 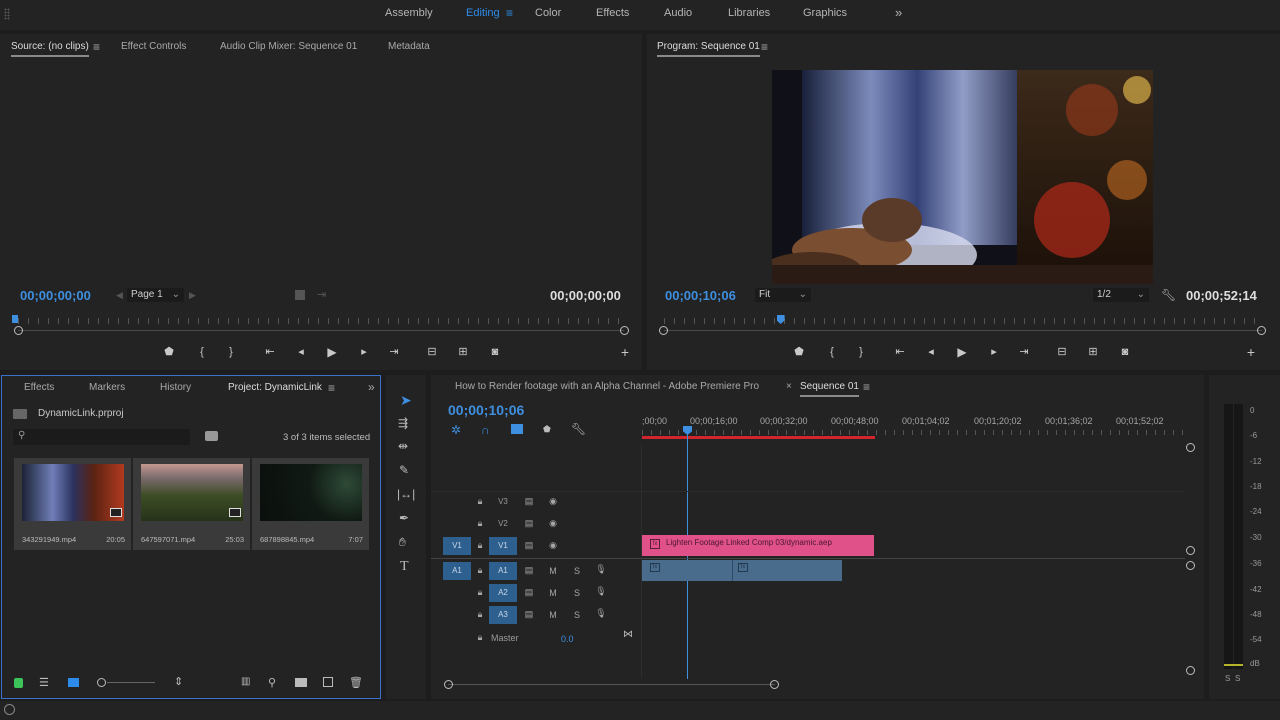 What do you see at coordinates (503, 615) in the screenshot?
I see `track-label-a3: A3` at bounding box center [503, 615].